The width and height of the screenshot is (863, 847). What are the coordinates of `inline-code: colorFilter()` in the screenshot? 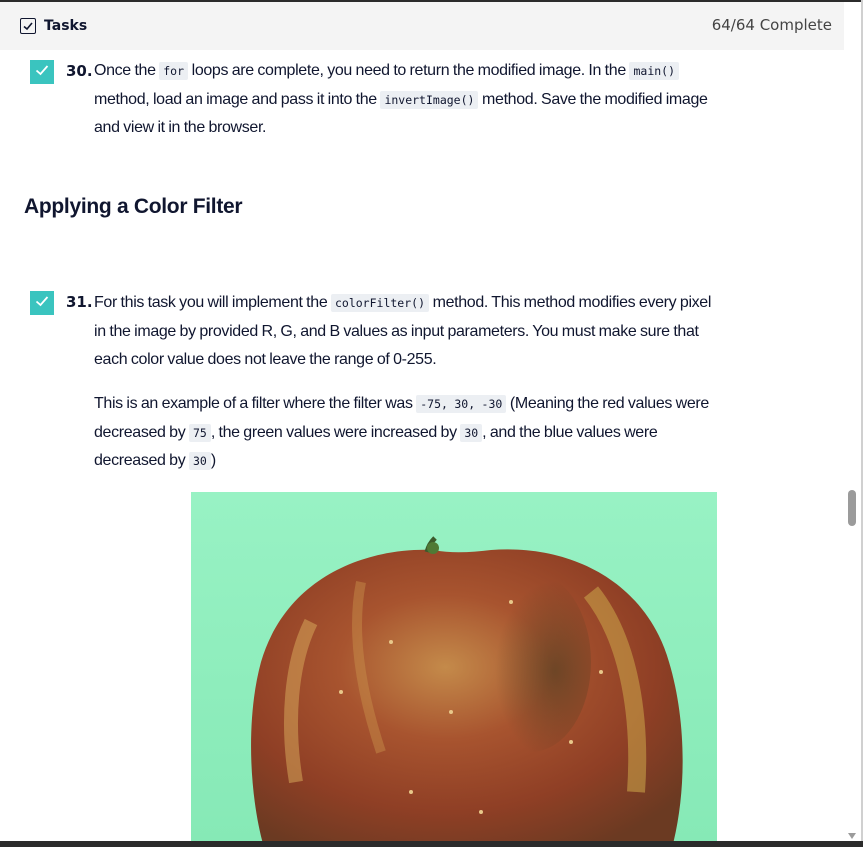 It's located at (379, 303).